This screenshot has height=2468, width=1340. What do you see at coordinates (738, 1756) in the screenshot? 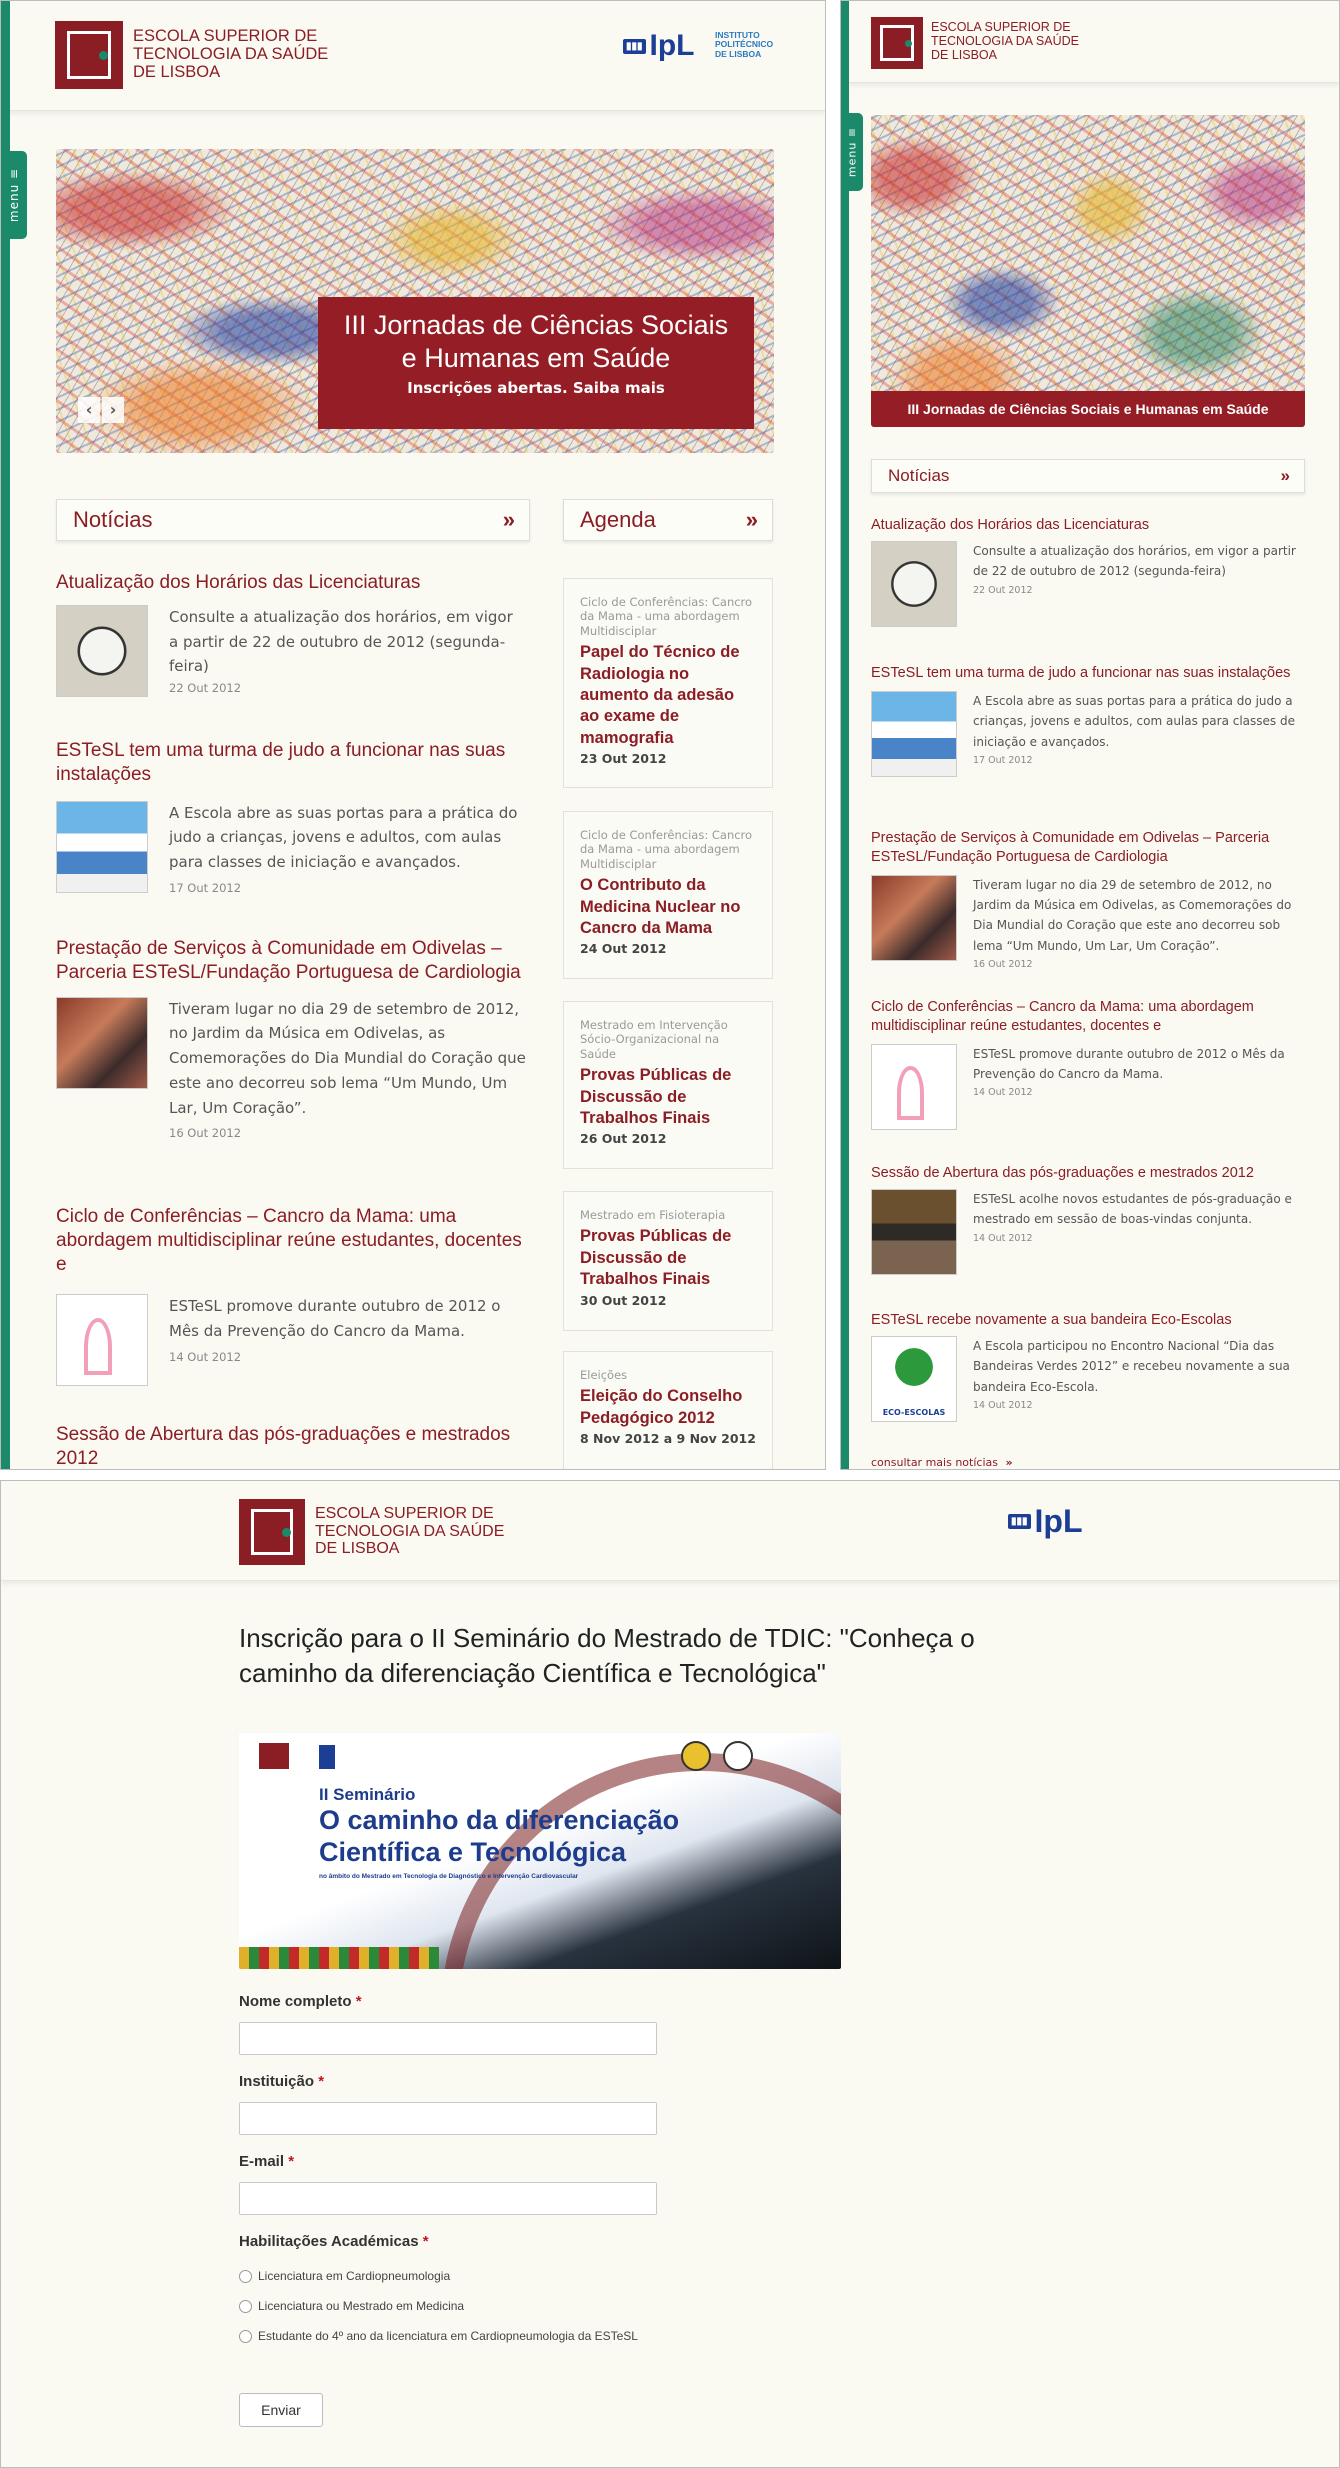
I see `banner-seal-icon` at bounding box center [738, 1756].